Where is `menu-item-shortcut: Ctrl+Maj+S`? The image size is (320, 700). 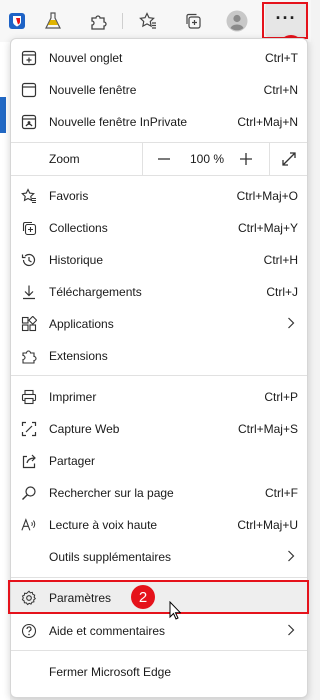 menu-item-shortcut: Ctrl+Maj+S is located at coordinates (267, 429).